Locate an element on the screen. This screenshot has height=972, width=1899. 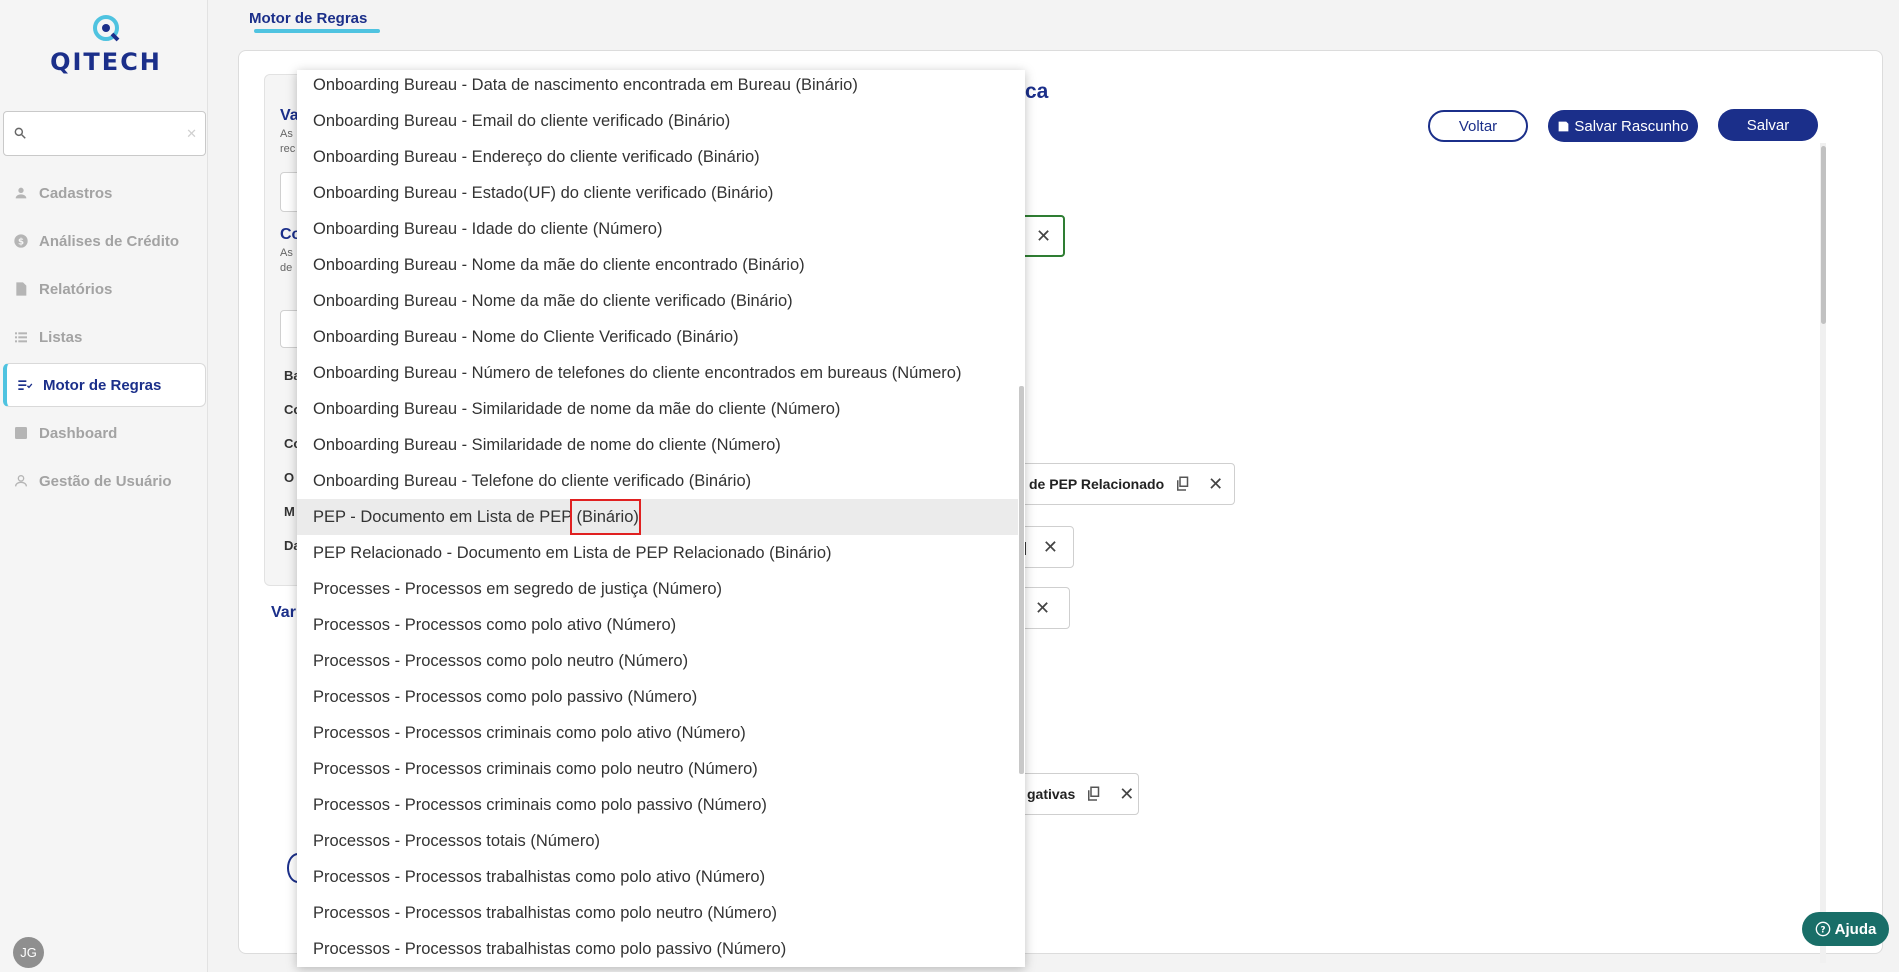
sidebar-item-motor-de-regras: Motor de Regras is located at coordinates (104, 385).